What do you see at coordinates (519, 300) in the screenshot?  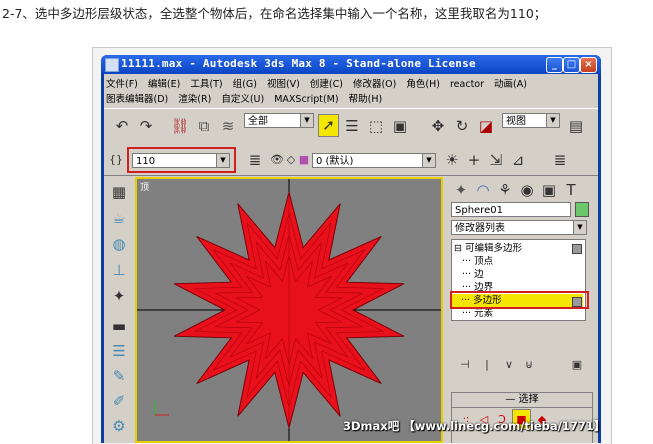 I see `polygon-level-highlight` at bounding box center [519, 300].